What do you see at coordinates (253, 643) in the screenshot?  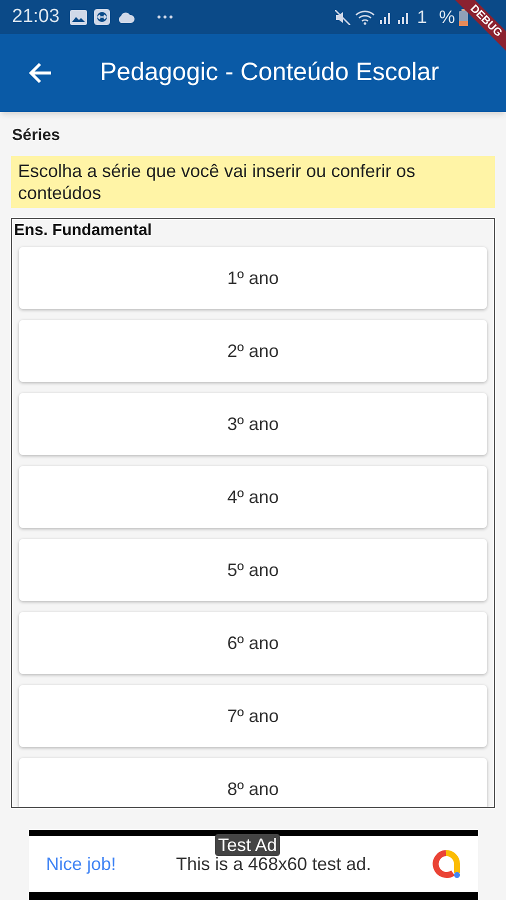 I see `grade-card: 6º ano` at bounding box center [253, 643].